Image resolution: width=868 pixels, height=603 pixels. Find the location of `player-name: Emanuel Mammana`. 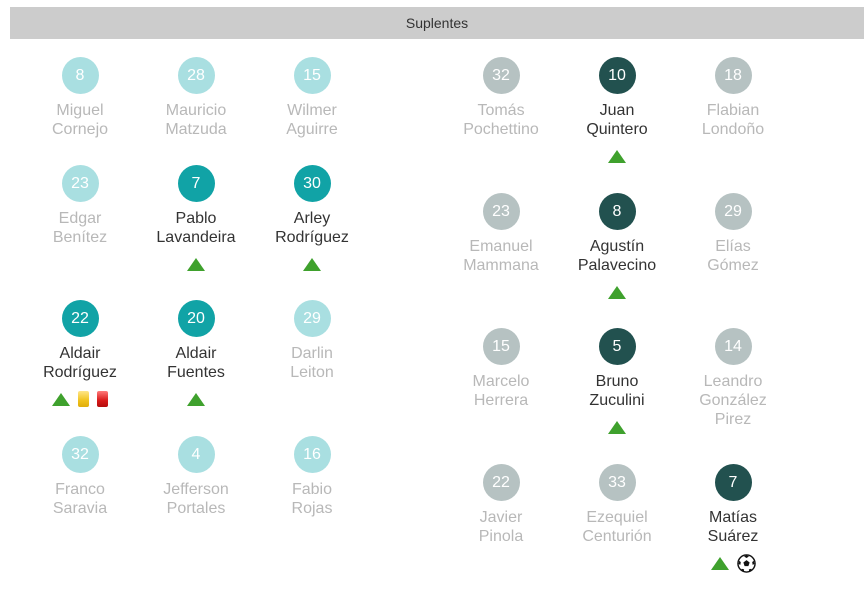

player-name: Emanuel Mammana is located at coordinates (501, 256).